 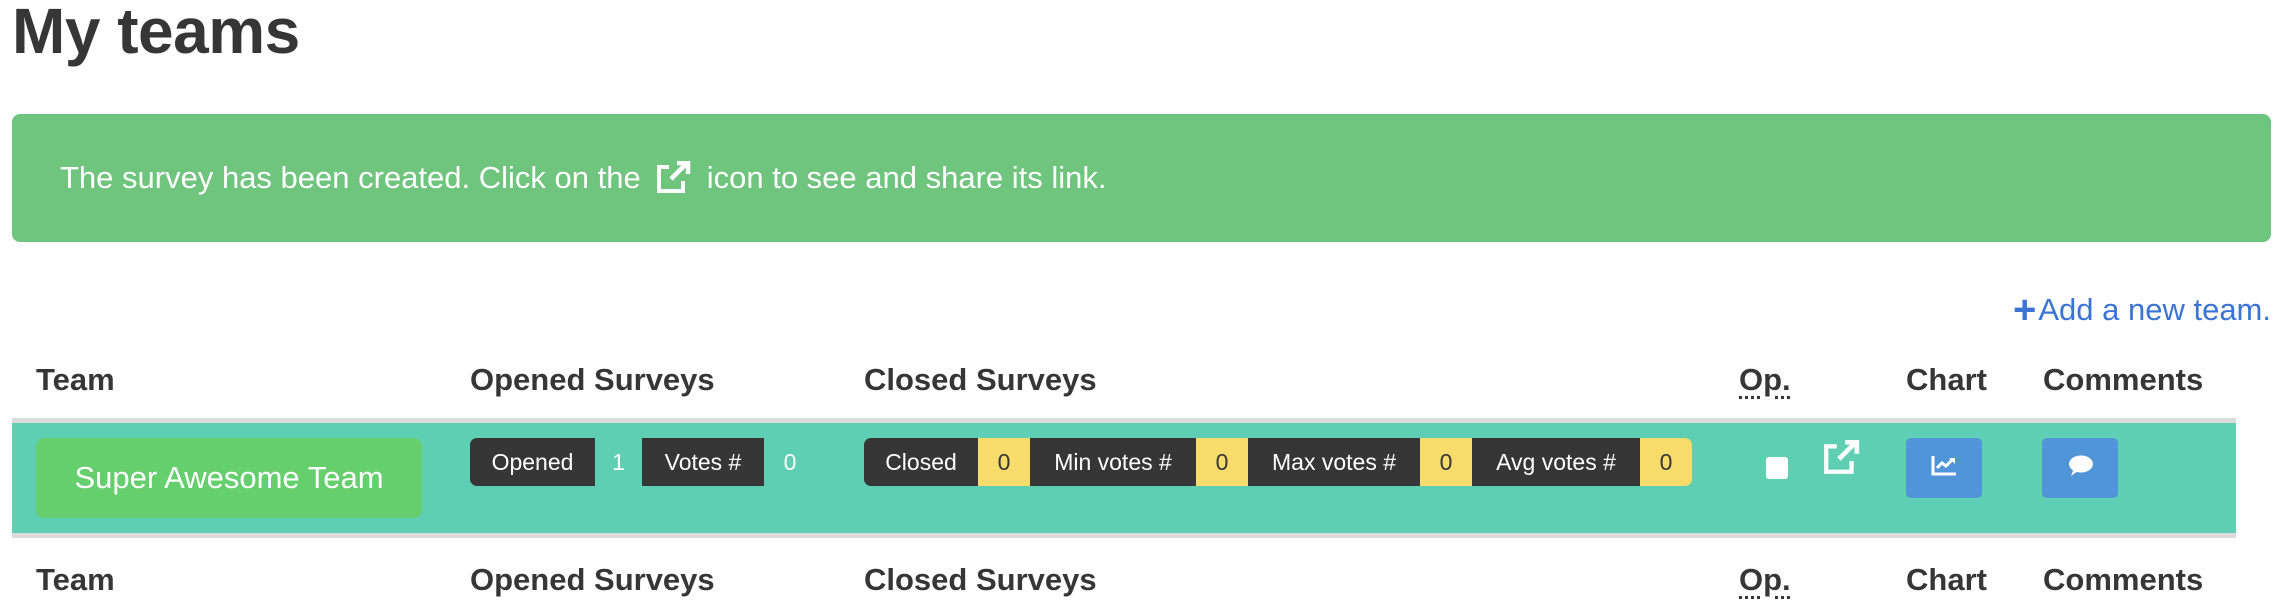 I want to click on min-votes-value: 0, so click(x=1222, y=462).